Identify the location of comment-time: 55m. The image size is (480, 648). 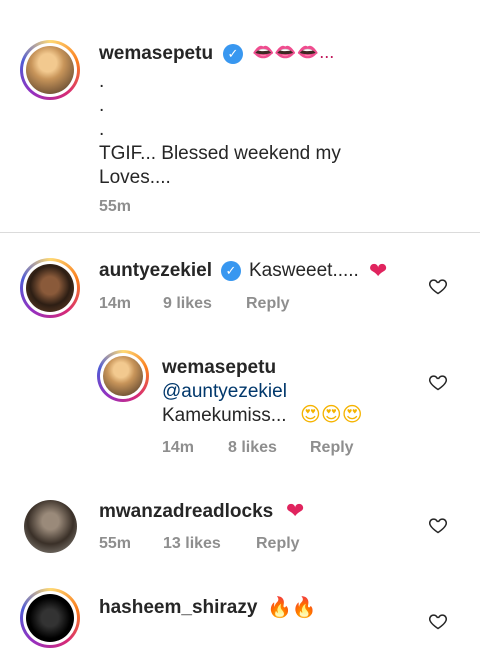
(115, 543).